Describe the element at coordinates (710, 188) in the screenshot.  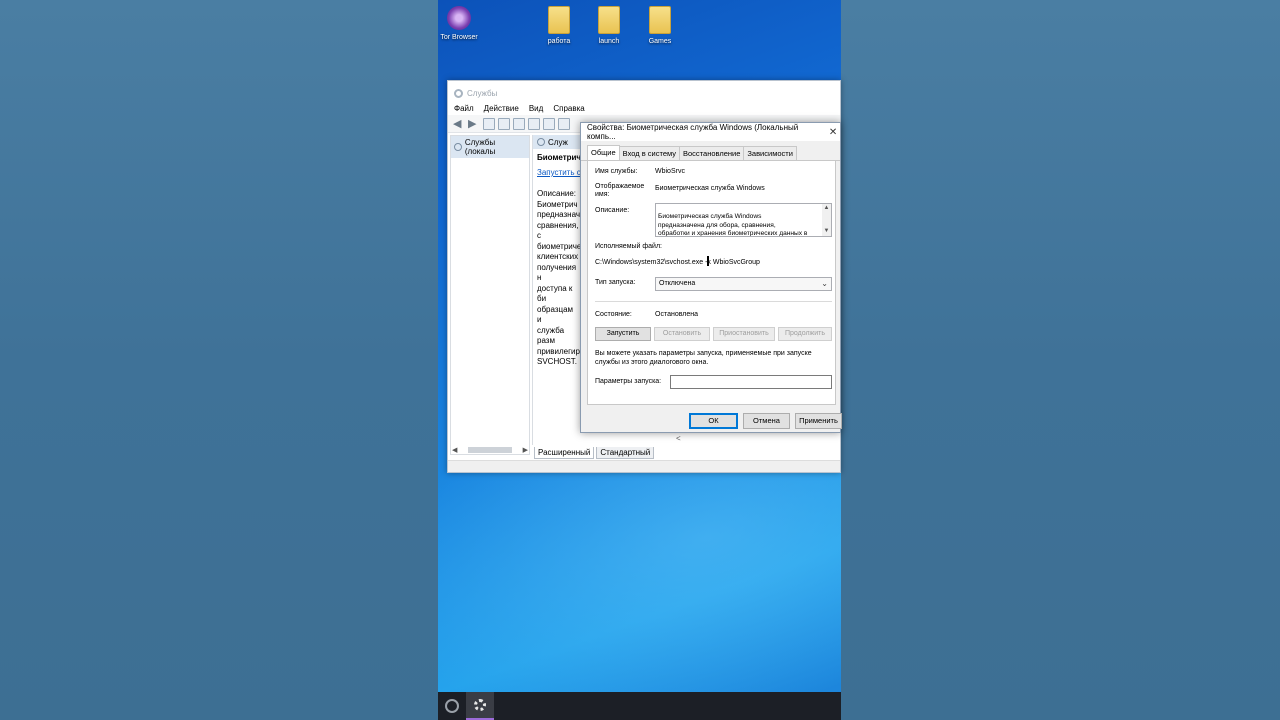
I see `display-name-value: Биометрическая служба Windows` at that location.